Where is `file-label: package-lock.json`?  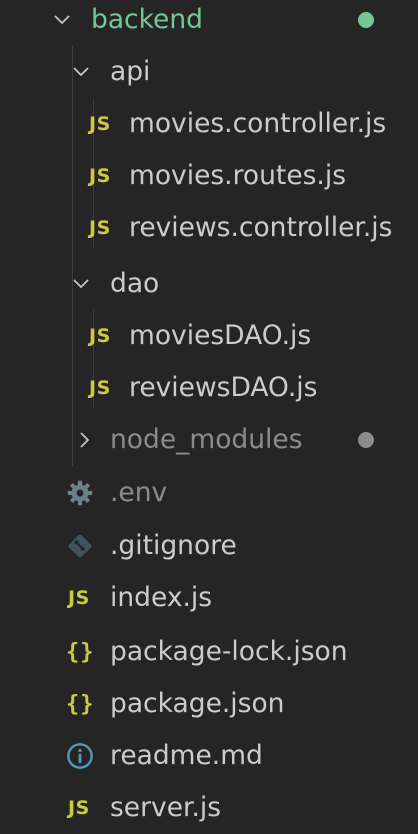 file-label: package-lock.json is located at coordinates (229, 651).